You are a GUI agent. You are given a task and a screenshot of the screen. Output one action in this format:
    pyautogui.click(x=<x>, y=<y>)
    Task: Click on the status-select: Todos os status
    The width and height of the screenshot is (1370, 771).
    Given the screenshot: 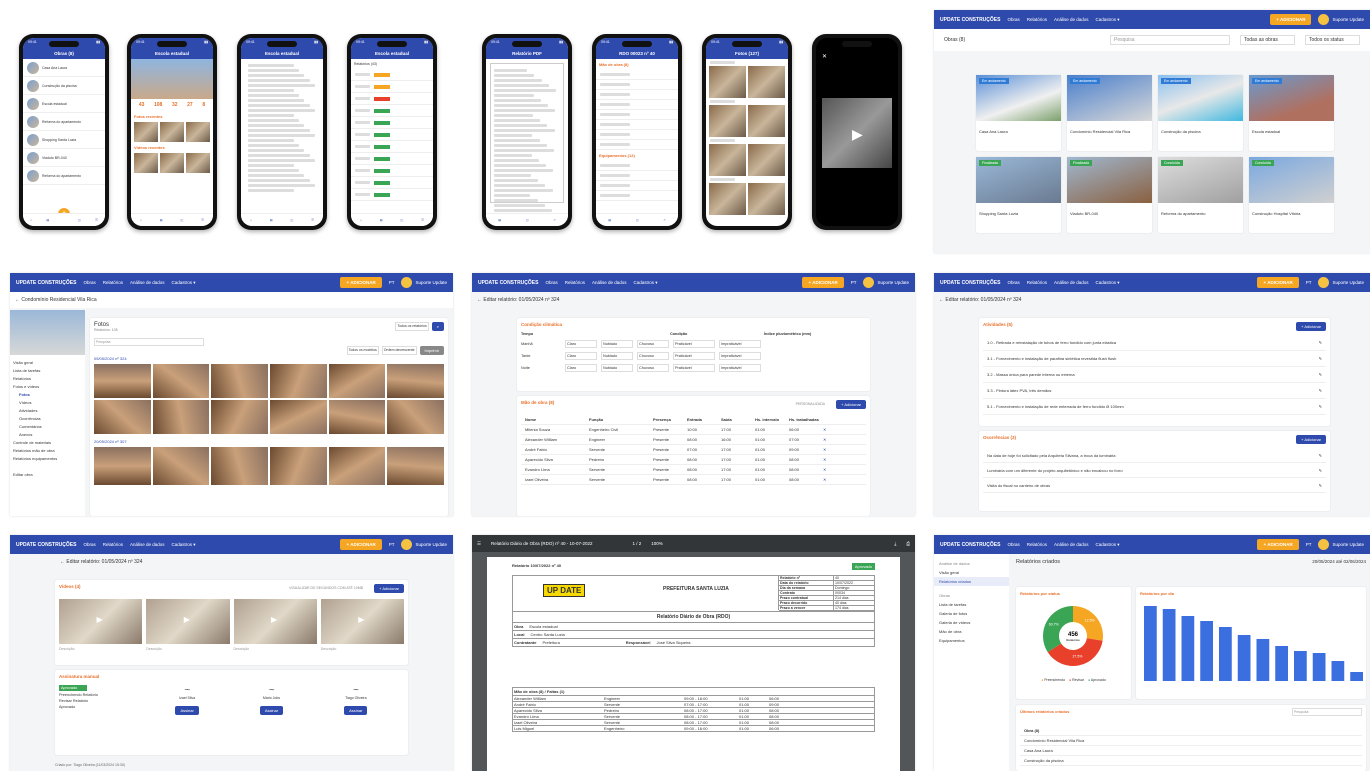 What is the action you would take?
    pyautogui.click(x=1332, y=40)
    